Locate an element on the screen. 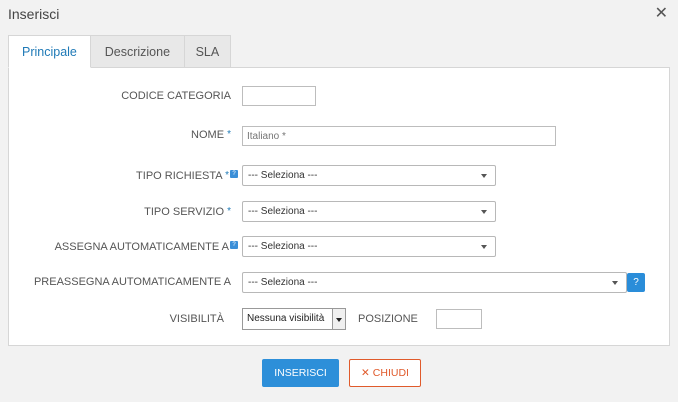  tipo-servizio-selected: --- Seleziona --- is located at coordinates (283, 211).